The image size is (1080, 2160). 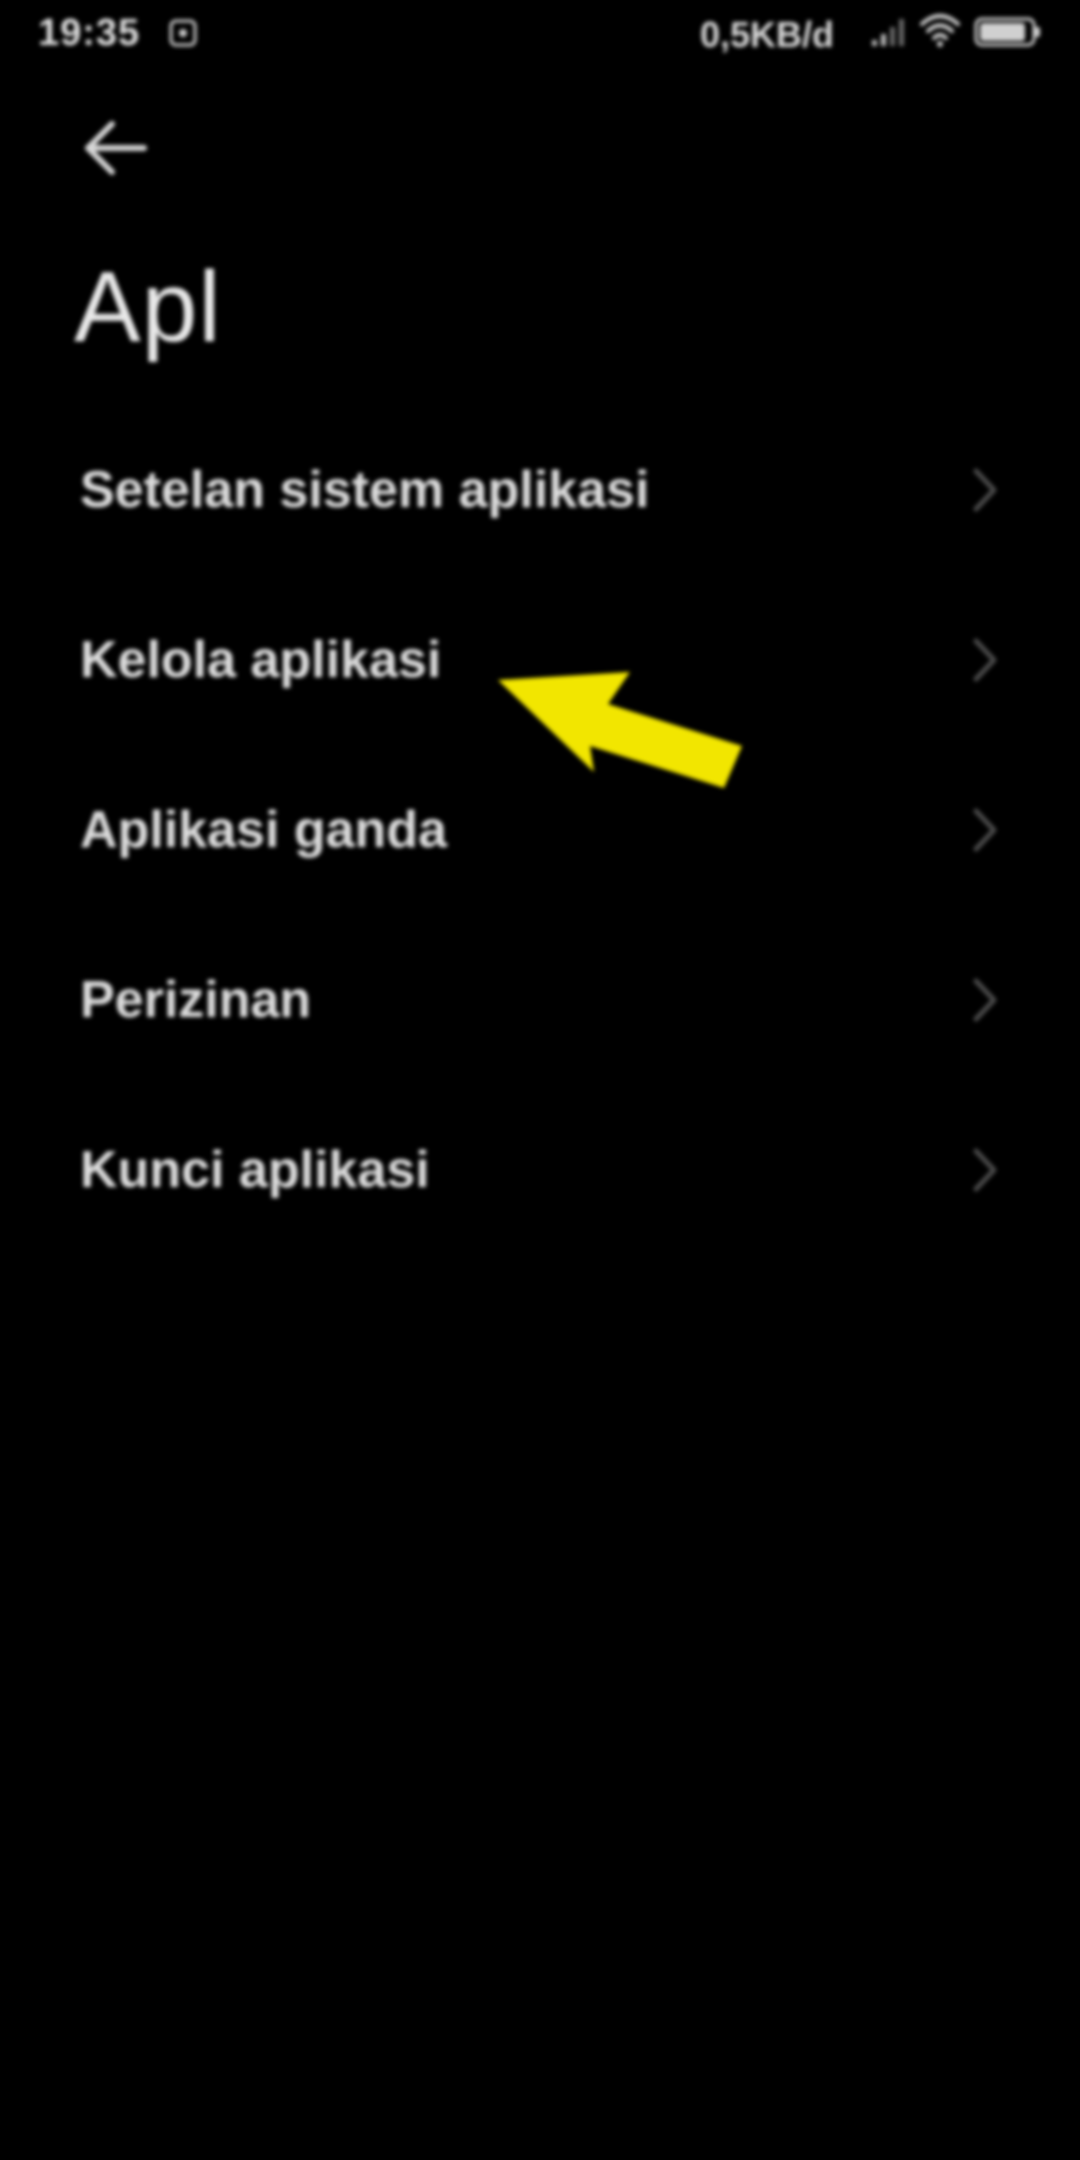 What do you see at coordinates (540, 1170) in the screenshot?
I see `menu-item-kunci-aplikasi: Kunci aplikasi` at bounding box center [540, 1170].